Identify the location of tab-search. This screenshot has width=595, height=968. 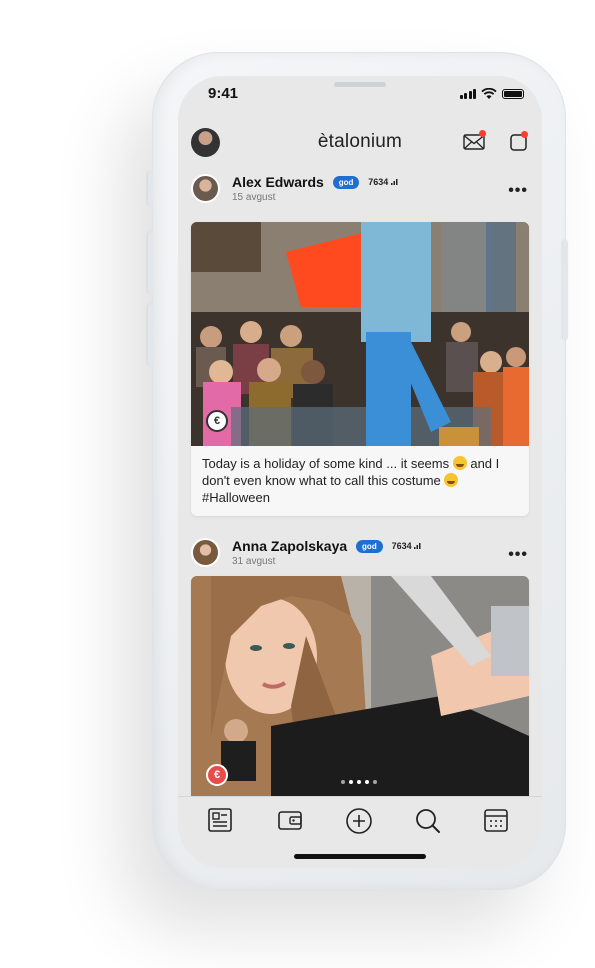
(428, 821).